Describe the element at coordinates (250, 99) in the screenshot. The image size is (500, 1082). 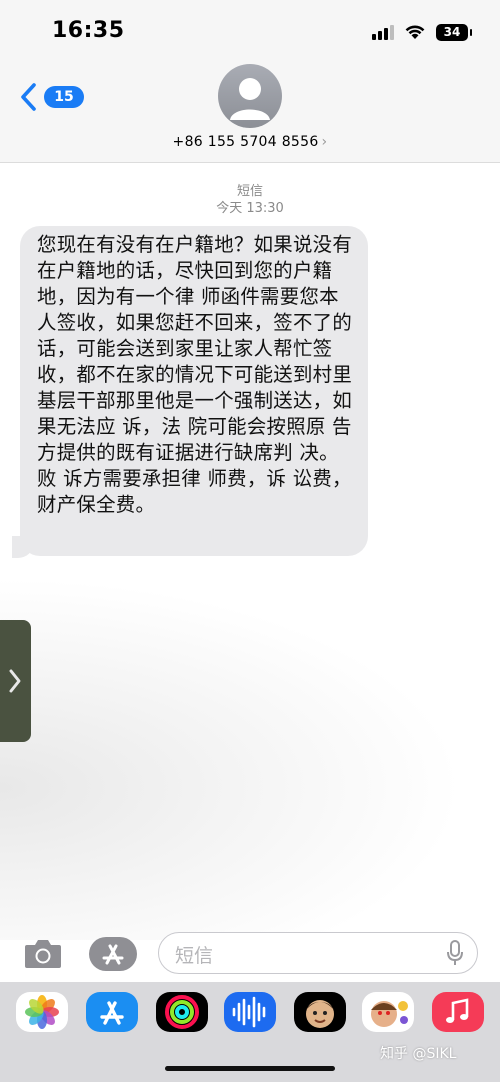
I see `person-icon` at that location.